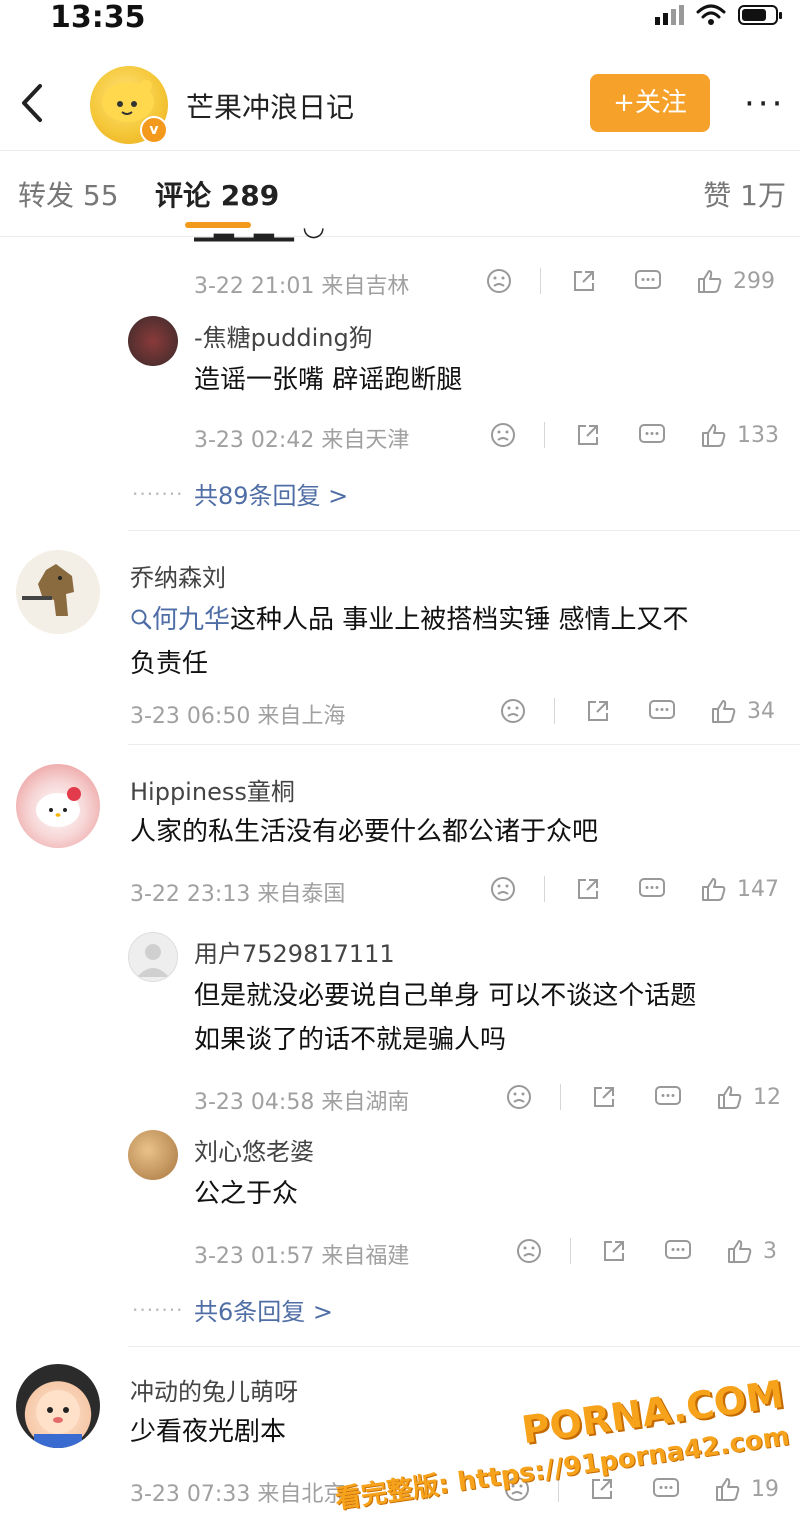  What do you see at coordinates (400, 236) in the screenshot?
I see `tabs-divider` at bounding box center [400, 236].